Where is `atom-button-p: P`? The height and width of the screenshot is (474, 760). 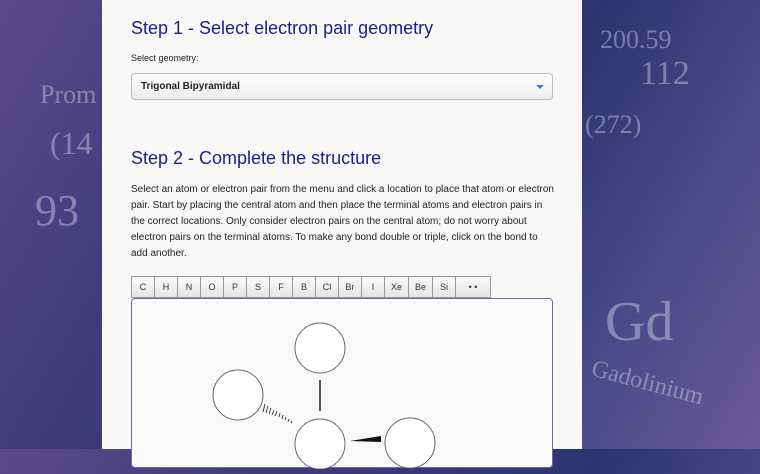 atom-button-p: P is located at coordinates (235, 287).